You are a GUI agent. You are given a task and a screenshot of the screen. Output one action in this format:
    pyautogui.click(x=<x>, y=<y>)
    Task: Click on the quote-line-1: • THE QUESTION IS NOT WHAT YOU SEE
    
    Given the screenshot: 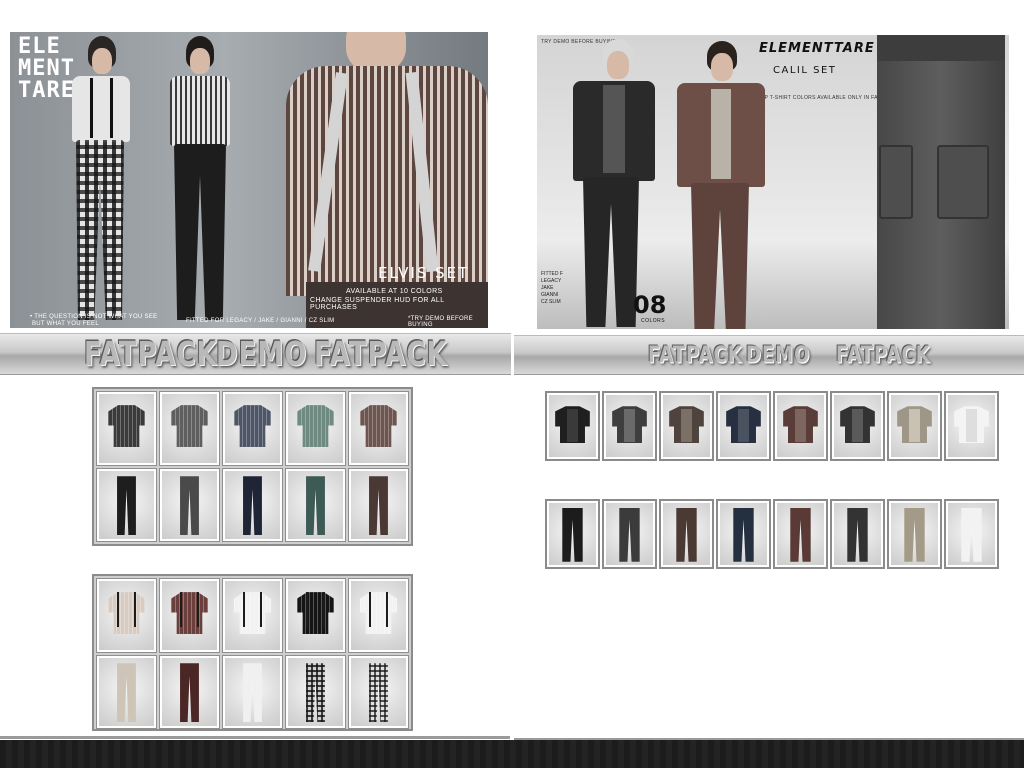 What is the action you would take?
    pyautogui.click(x=94, y=317)
    